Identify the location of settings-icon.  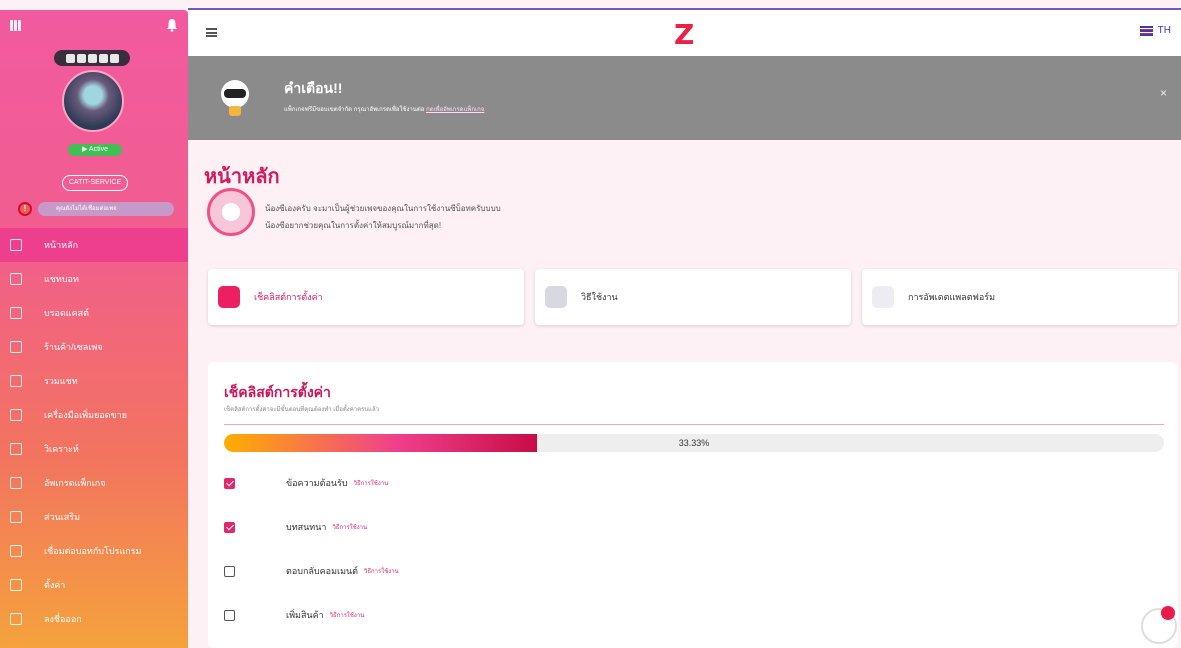
(16, 585).